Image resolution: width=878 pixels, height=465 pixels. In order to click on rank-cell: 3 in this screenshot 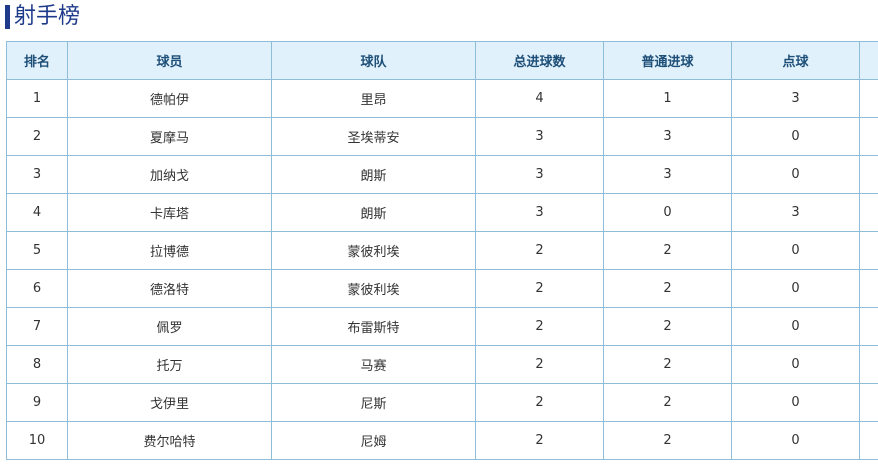, I will do `click(37, 174)`.